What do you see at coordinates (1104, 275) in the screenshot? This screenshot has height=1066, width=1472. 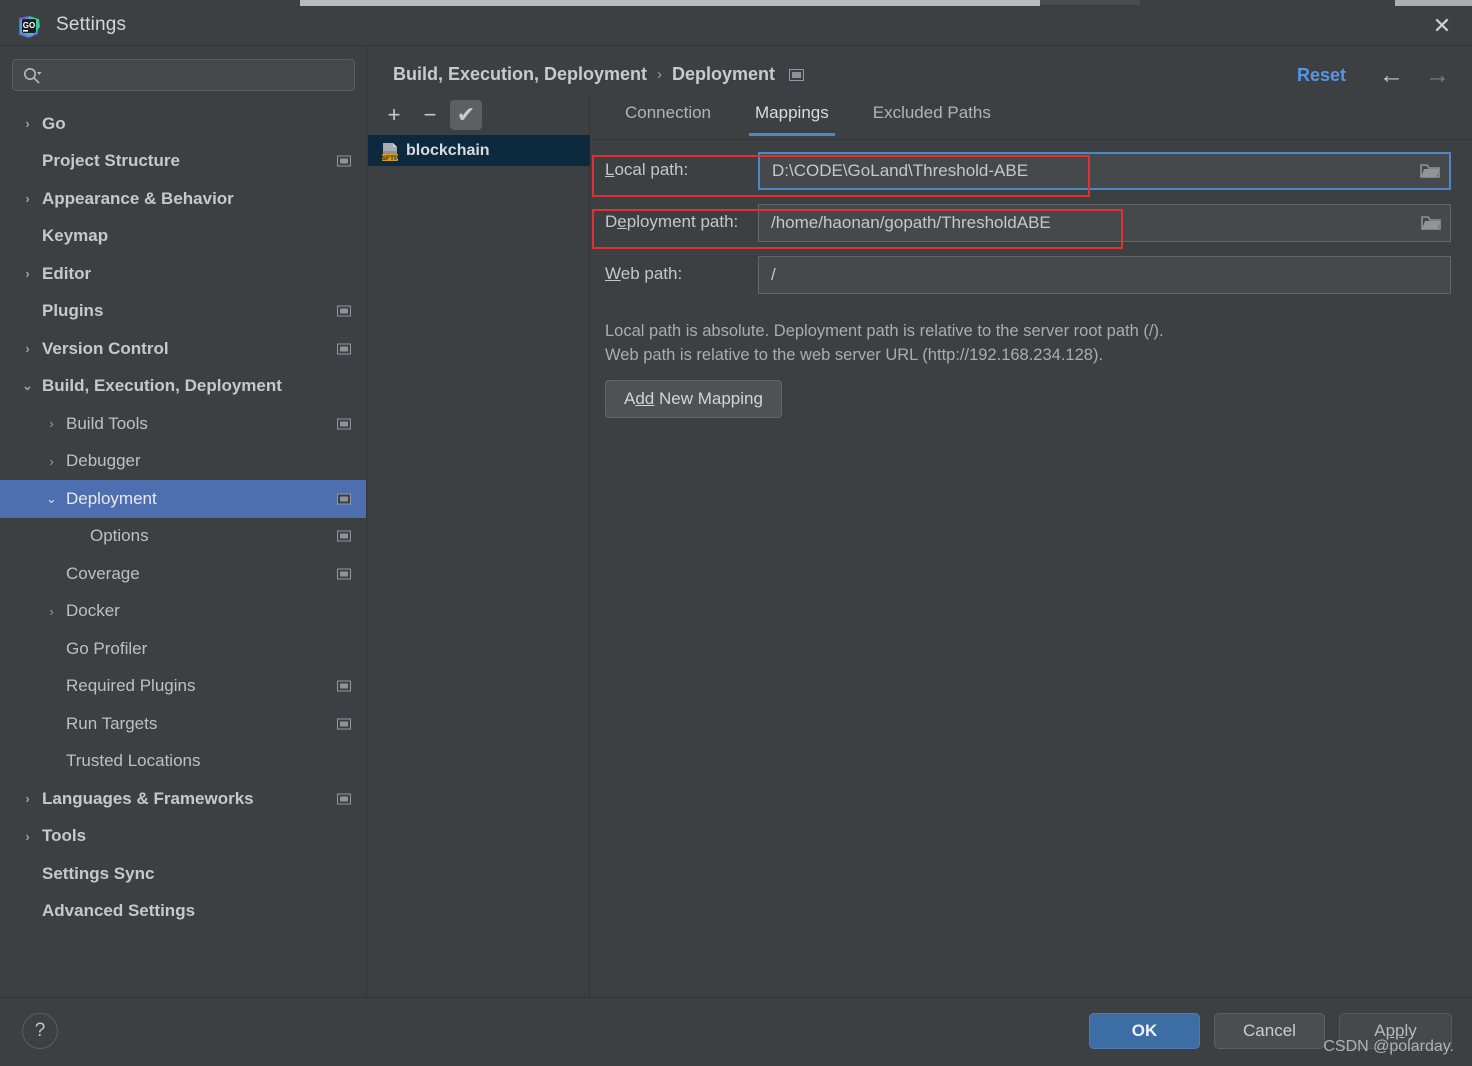 I see `web-path-input: /` at bounding box center [1104, 275].